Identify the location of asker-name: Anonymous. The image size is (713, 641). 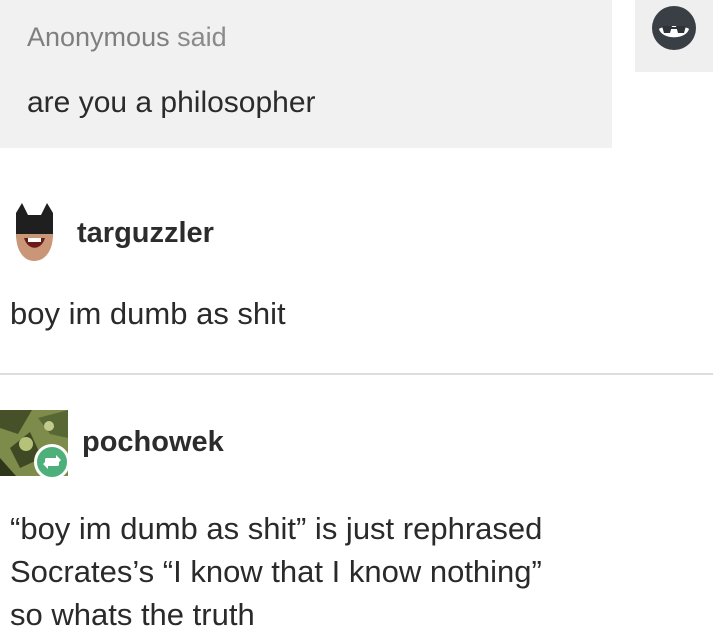
(98, 37).